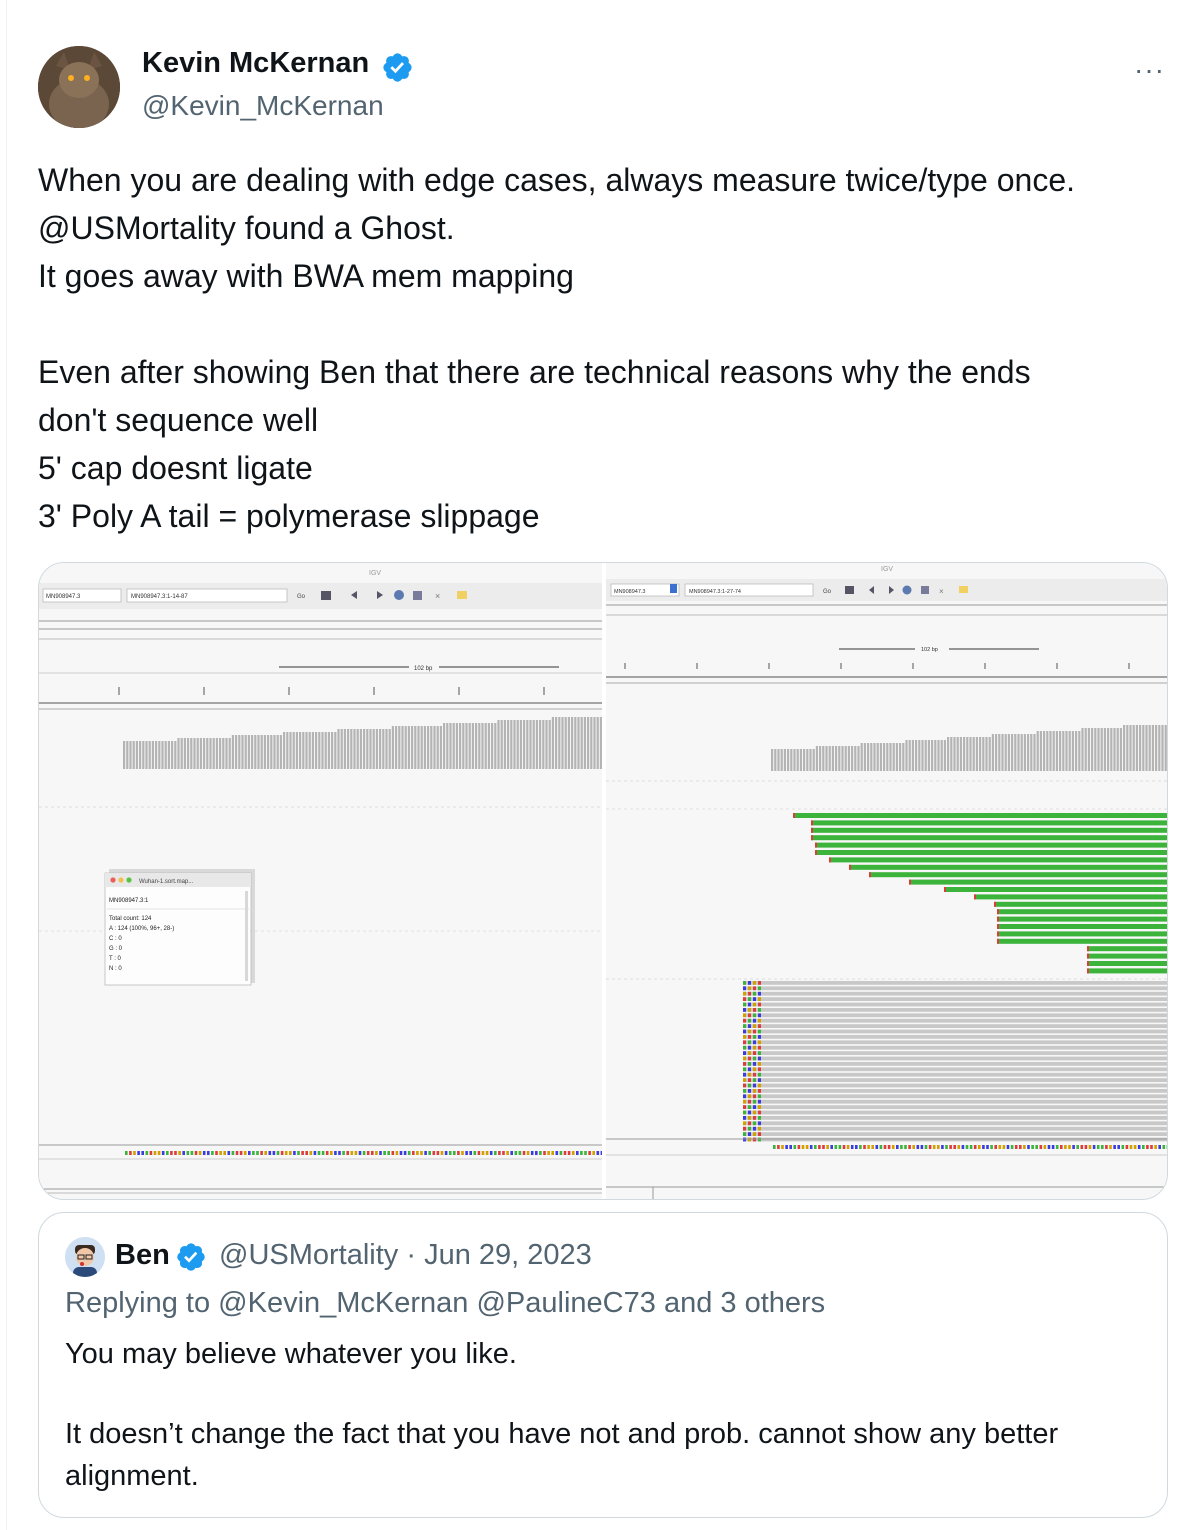 Image resolution: width=1188 pixels, height=1530 pixels. I want to click on popup-line: T : 0, so click(115, 959).